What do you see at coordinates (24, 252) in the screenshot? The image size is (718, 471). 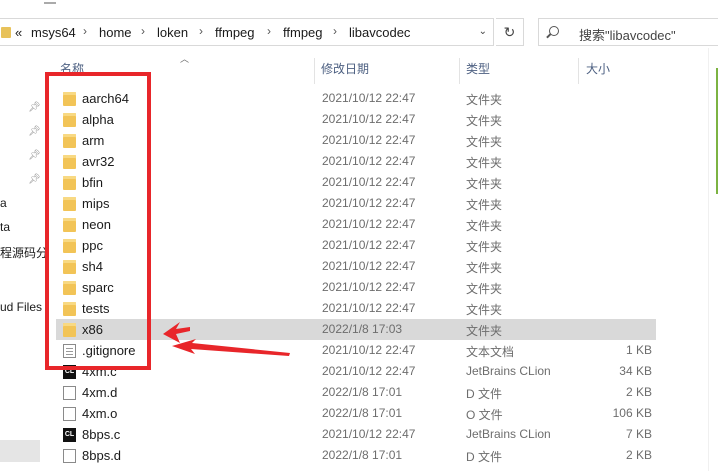 I see `sidebar-item: 程源码分` at bounding box center [24, 252].